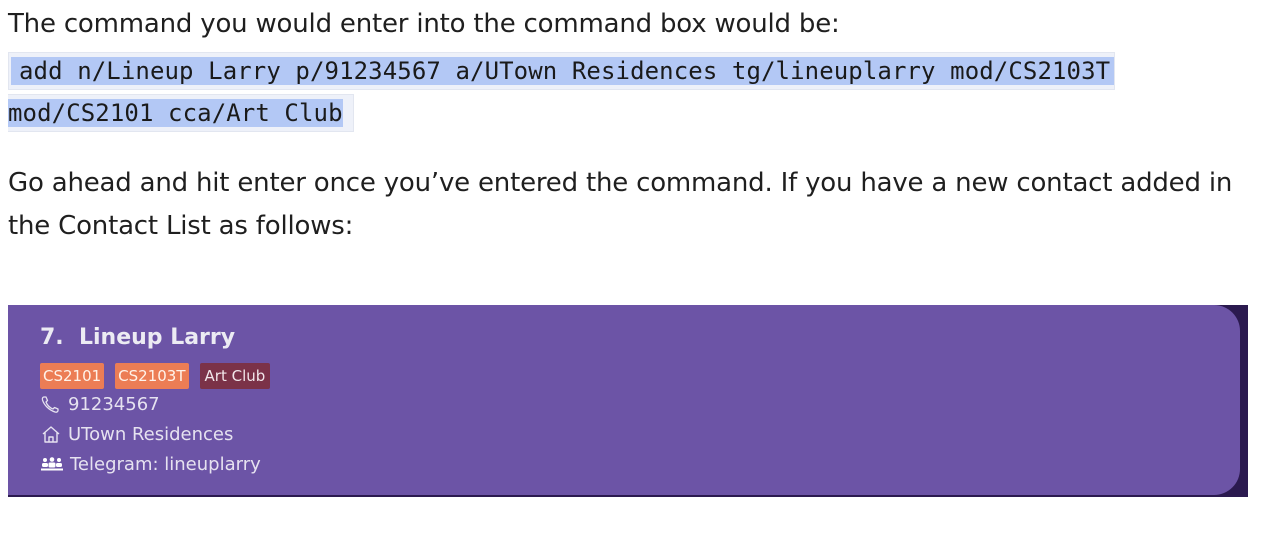 The height and width of the screenshot is (558, 1282). What do you see at coordinates (51, 434) in the screenshot?
I see `home-icon` at bounding box center [51, 434].